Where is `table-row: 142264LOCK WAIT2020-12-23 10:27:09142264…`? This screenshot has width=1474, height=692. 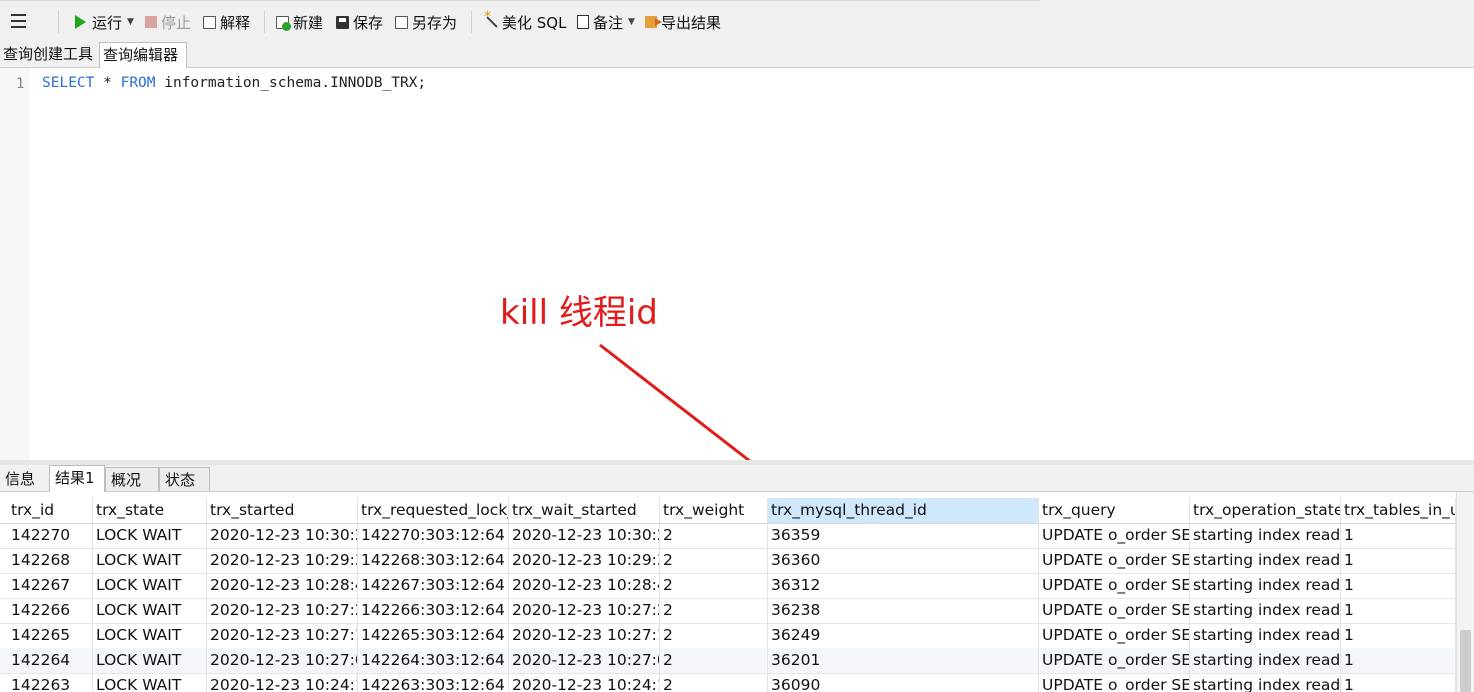 table-row: 142264LOCK WAIT2020-12-23 10:27:09142264… is located at coordinates (728, 661).